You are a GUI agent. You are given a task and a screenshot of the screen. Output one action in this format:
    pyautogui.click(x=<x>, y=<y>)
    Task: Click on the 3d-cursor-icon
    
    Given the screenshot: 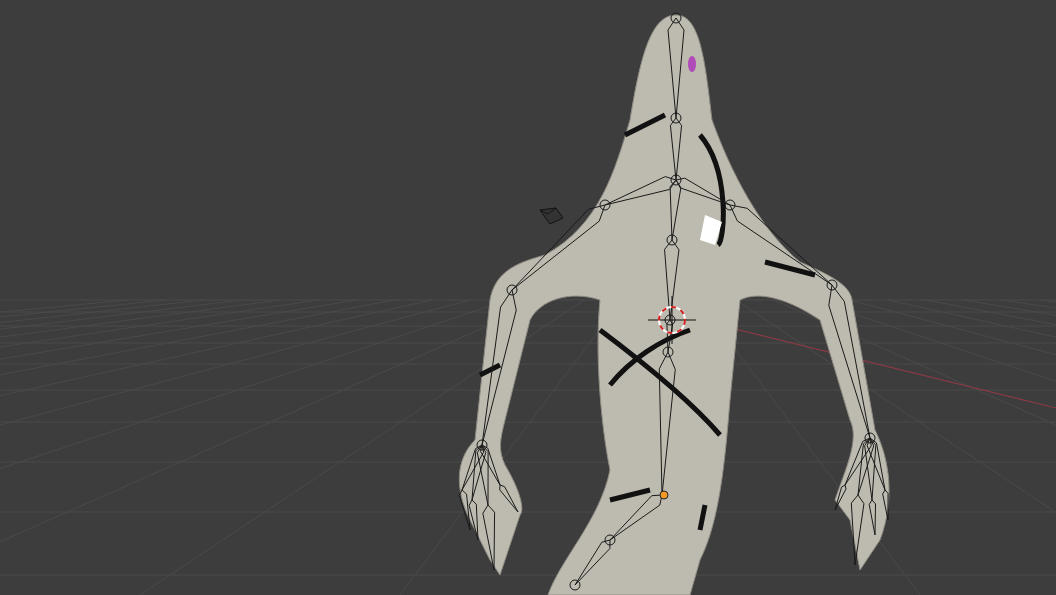 What is the action you would take?
    pyautogui.click(x=672, y=320)
    